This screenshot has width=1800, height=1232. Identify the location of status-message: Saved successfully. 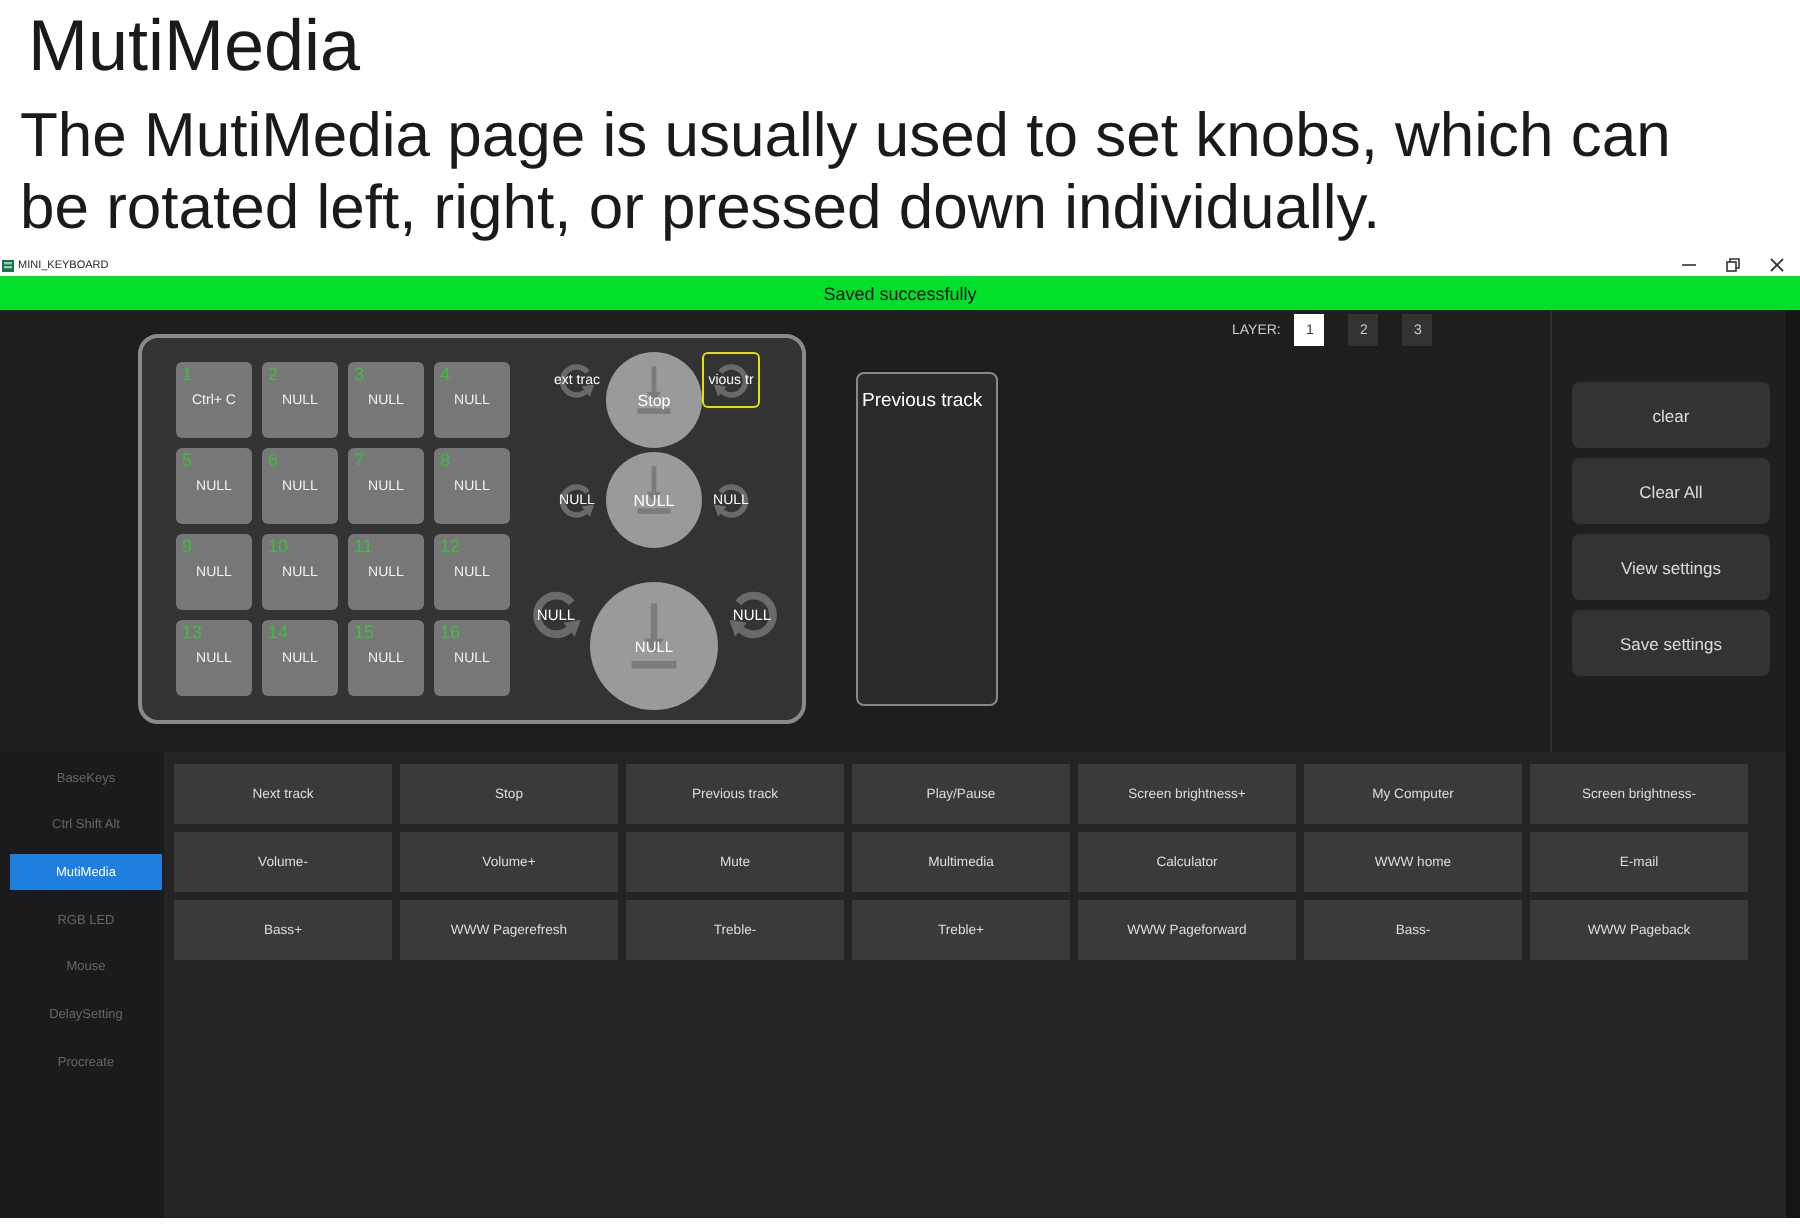
(900, 293).